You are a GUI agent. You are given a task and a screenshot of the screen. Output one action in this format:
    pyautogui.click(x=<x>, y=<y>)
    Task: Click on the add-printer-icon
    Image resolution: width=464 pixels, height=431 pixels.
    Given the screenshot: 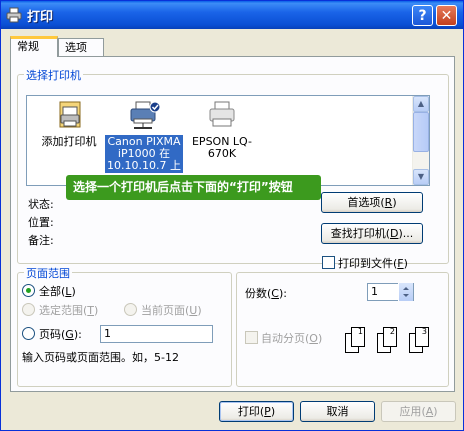 What is the action you would take?
    pyautogui.click(x=70, y=114)
    